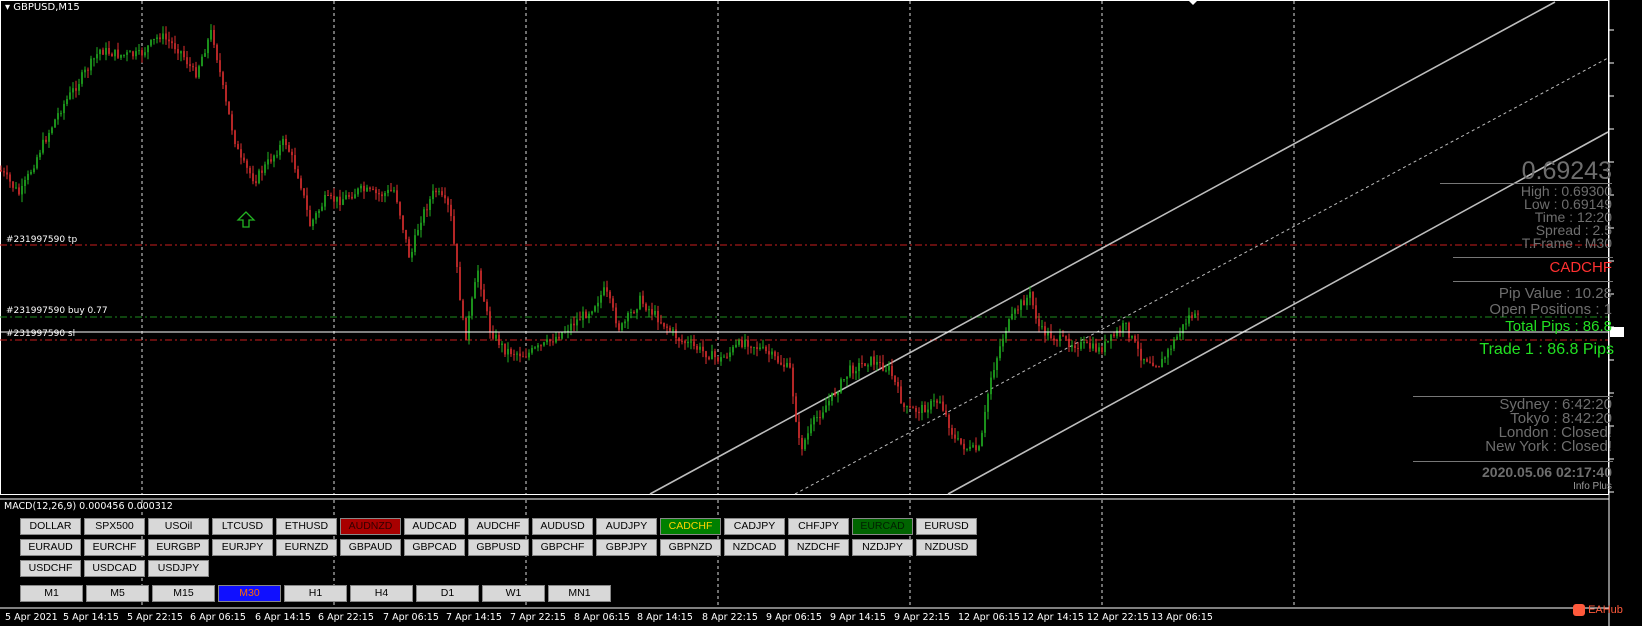  I want to click on button-m1: M1, so click(51, 593).